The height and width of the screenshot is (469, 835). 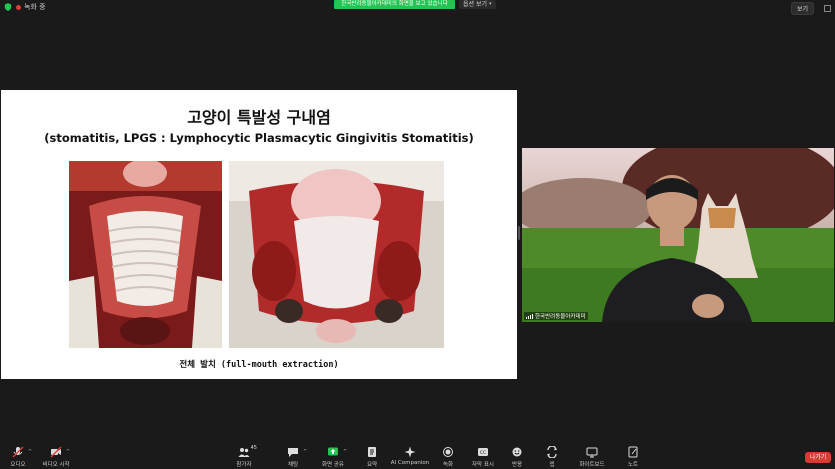 I want to click on chat-options-chevron-icon: ^, so click(x=305, y=452).